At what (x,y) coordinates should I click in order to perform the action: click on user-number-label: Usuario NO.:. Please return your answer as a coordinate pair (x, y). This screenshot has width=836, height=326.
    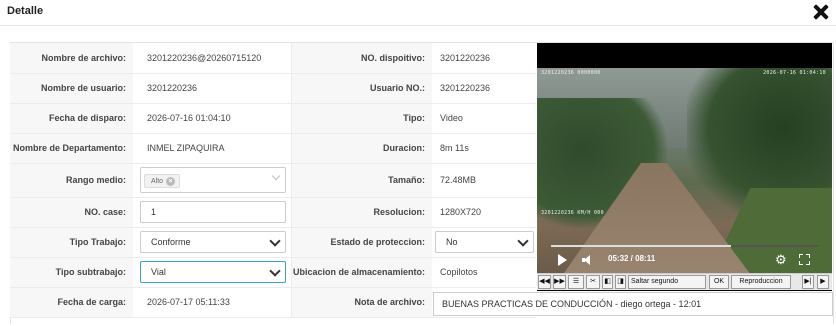
    Looking at the image, I should click on (361, 88).